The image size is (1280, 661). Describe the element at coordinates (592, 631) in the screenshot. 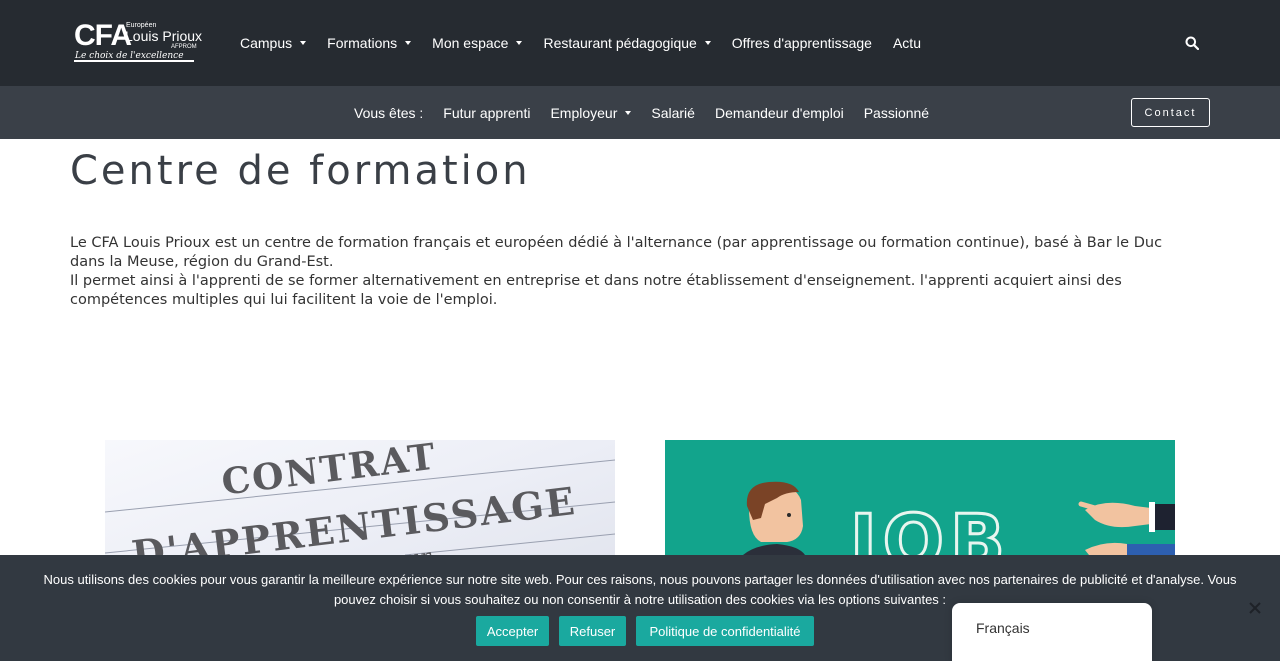

I see `cookie-refuse-button: Refuser` at that location.